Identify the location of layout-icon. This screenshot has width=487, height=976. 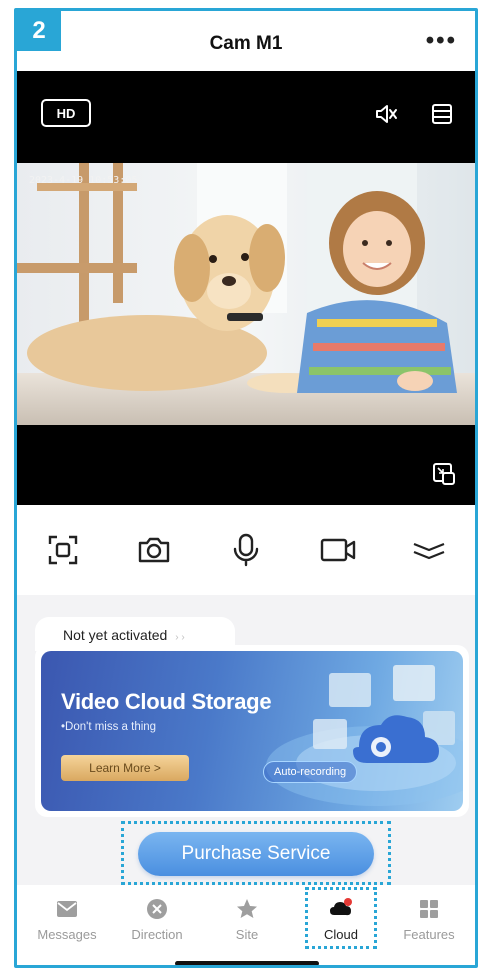
(442, 114).